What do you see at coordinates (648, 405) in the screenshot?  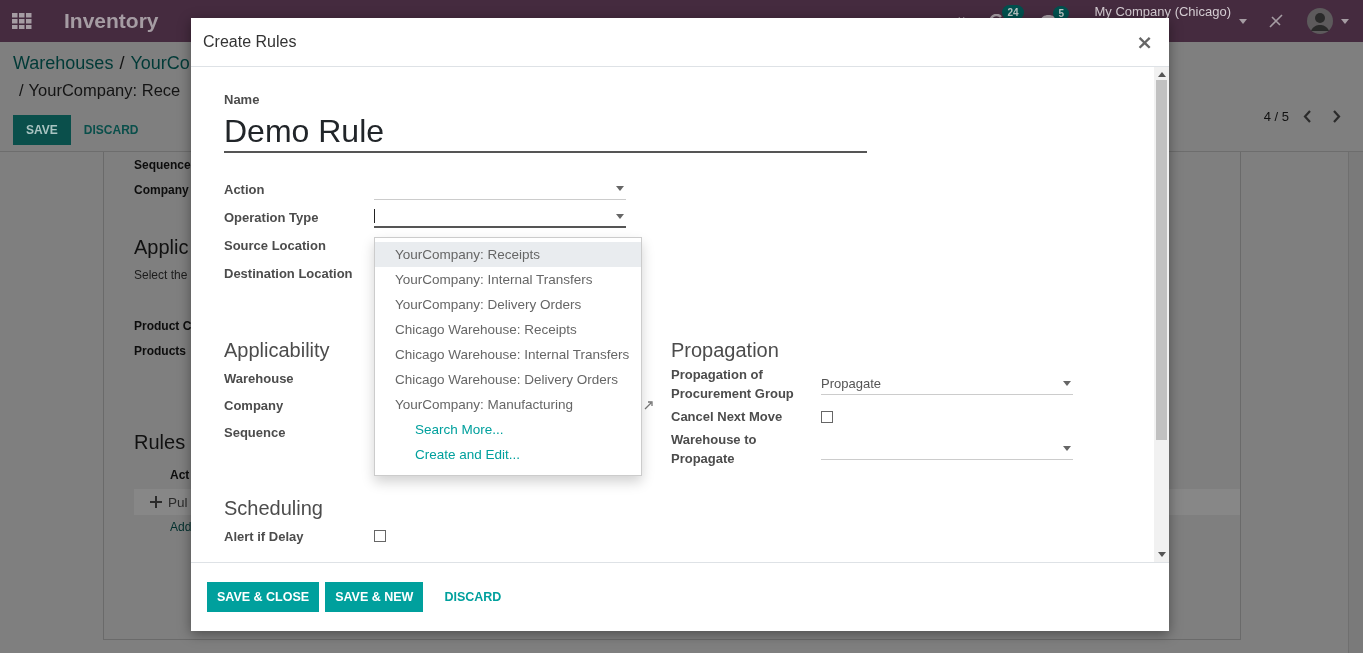 I see `external-link-icon` at bounding box center [648, 405].